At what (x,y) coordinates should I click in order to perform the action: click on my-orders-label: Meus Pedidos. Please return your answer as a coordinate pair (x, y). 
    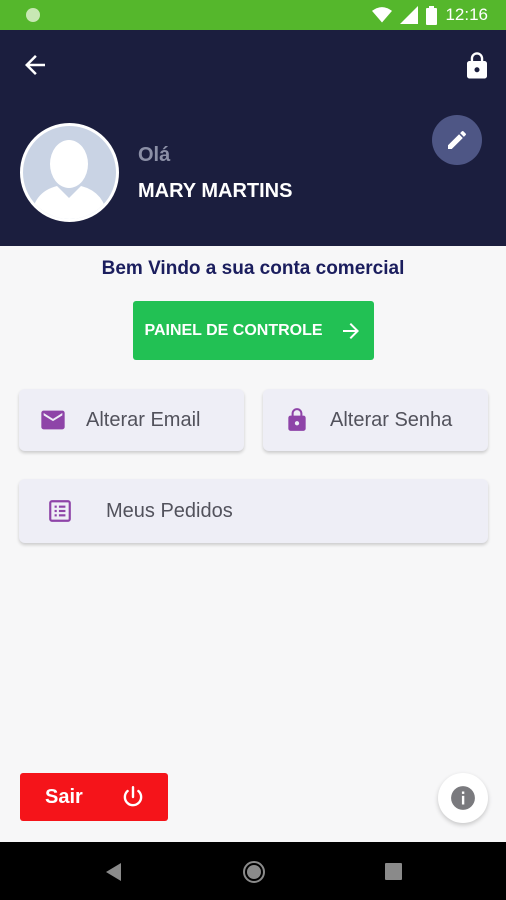
    Looking at the image, I should click on (169, 510).